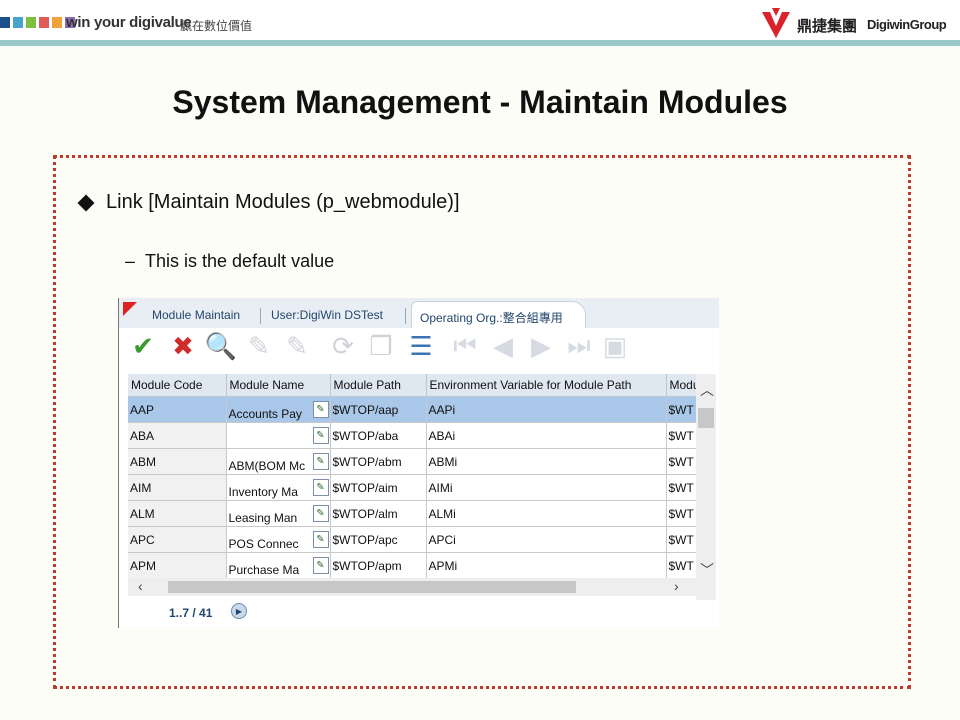 The image size is (960, 720). Describe the element at coordinates (278, 539) in the screenshot. I see `cell-module-name: POS Connec ✎` at that location.